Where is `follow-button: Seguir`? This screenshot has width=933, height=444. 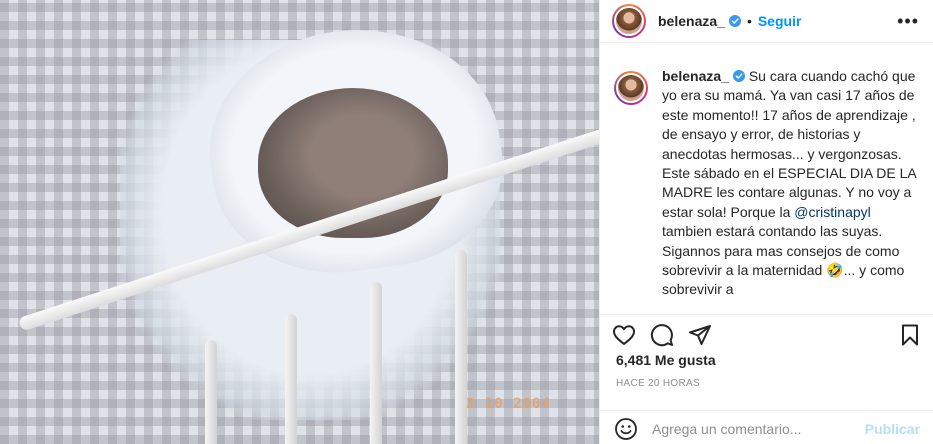 follow-button: Seguir is located at coordinates (780, 21).